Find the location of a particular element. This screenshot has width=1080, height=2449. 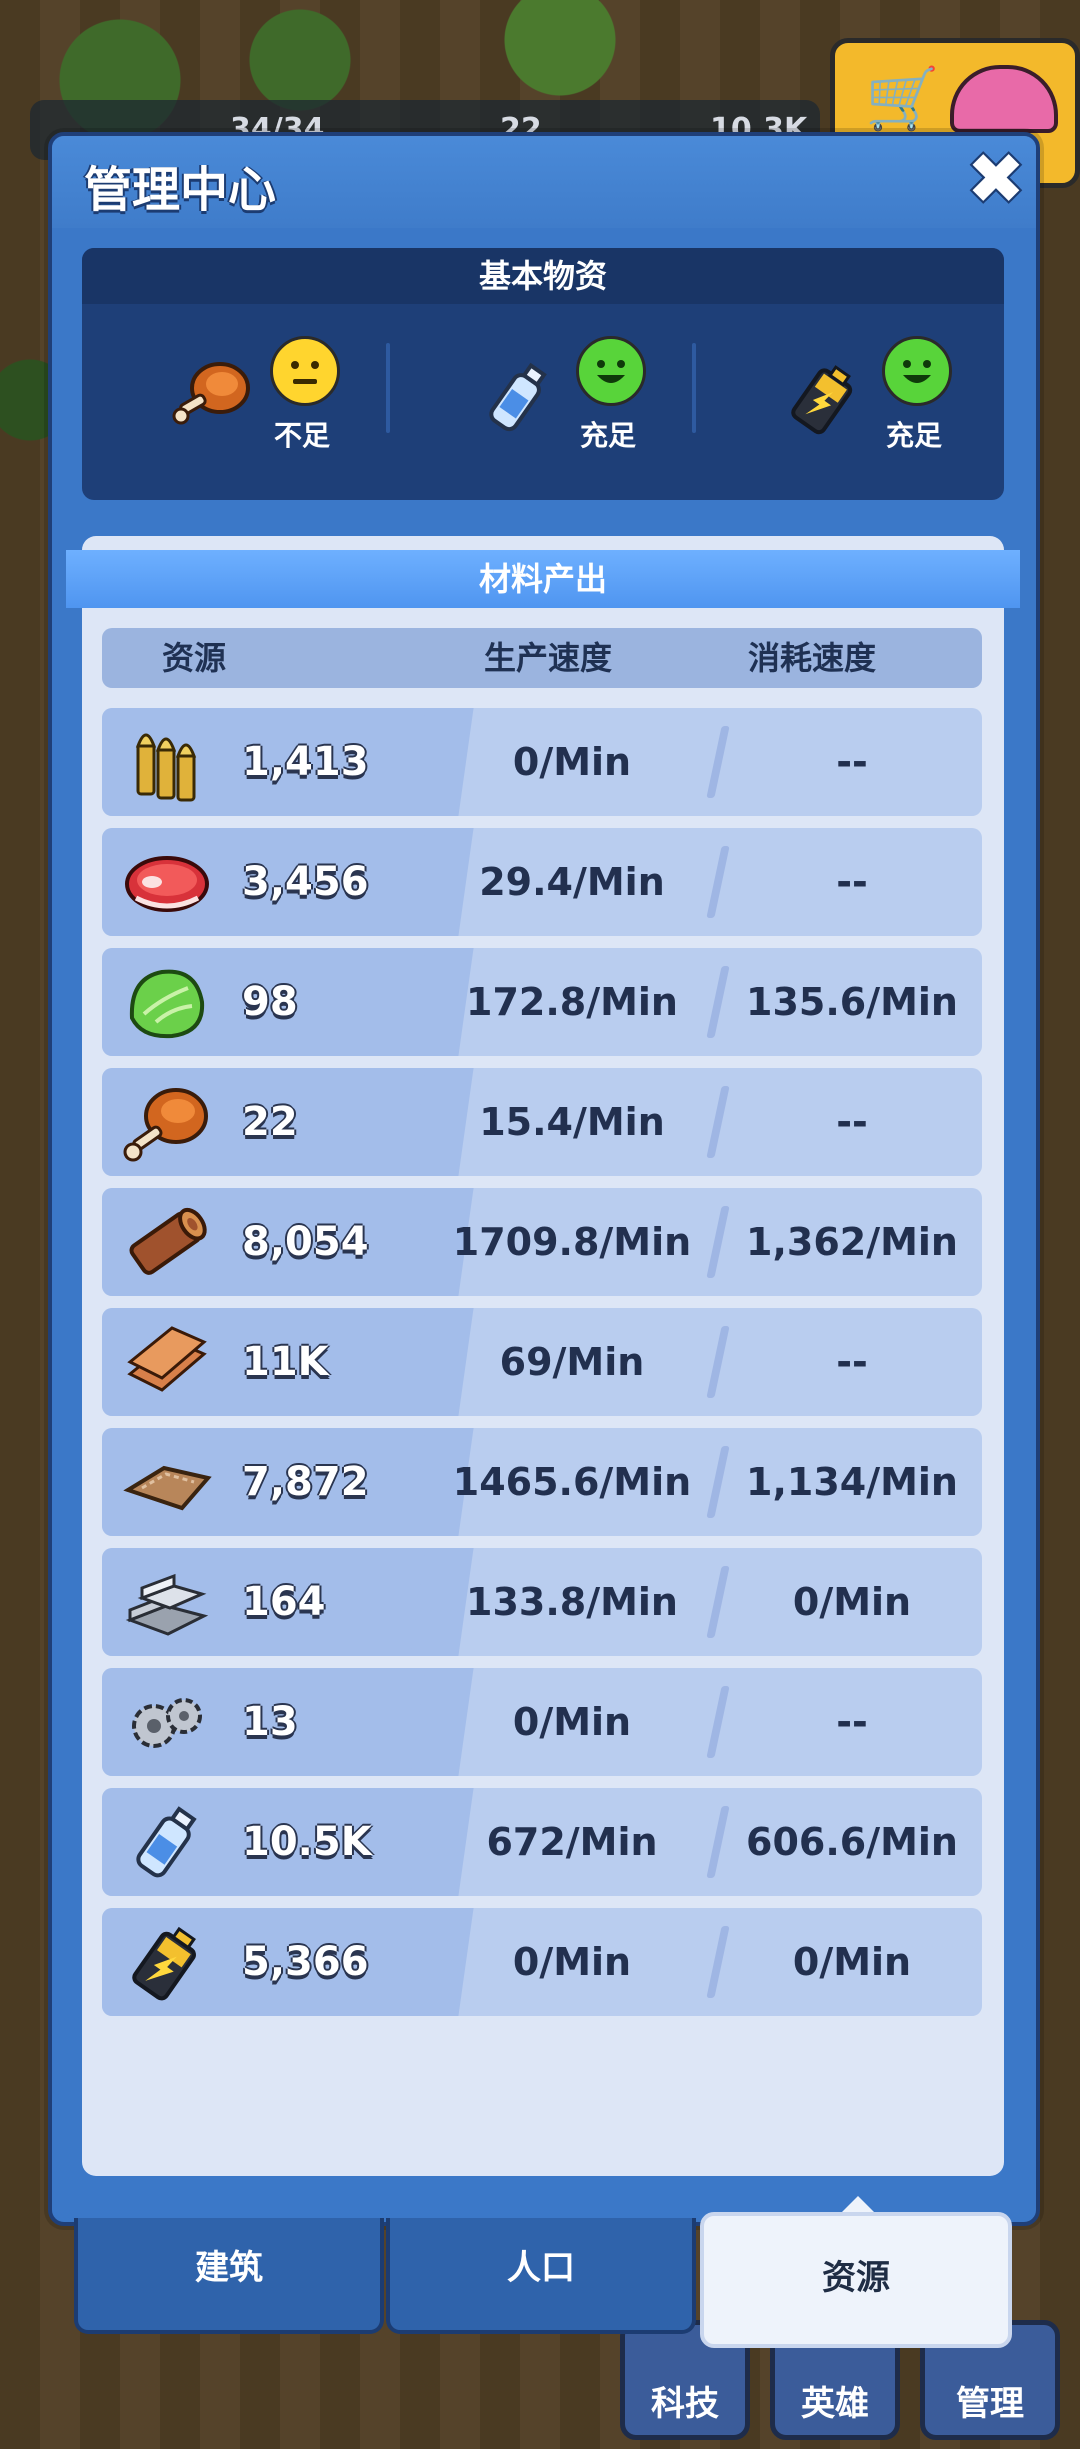

heroes-button-label: 英雄 is located at coordinates (835, 2404).